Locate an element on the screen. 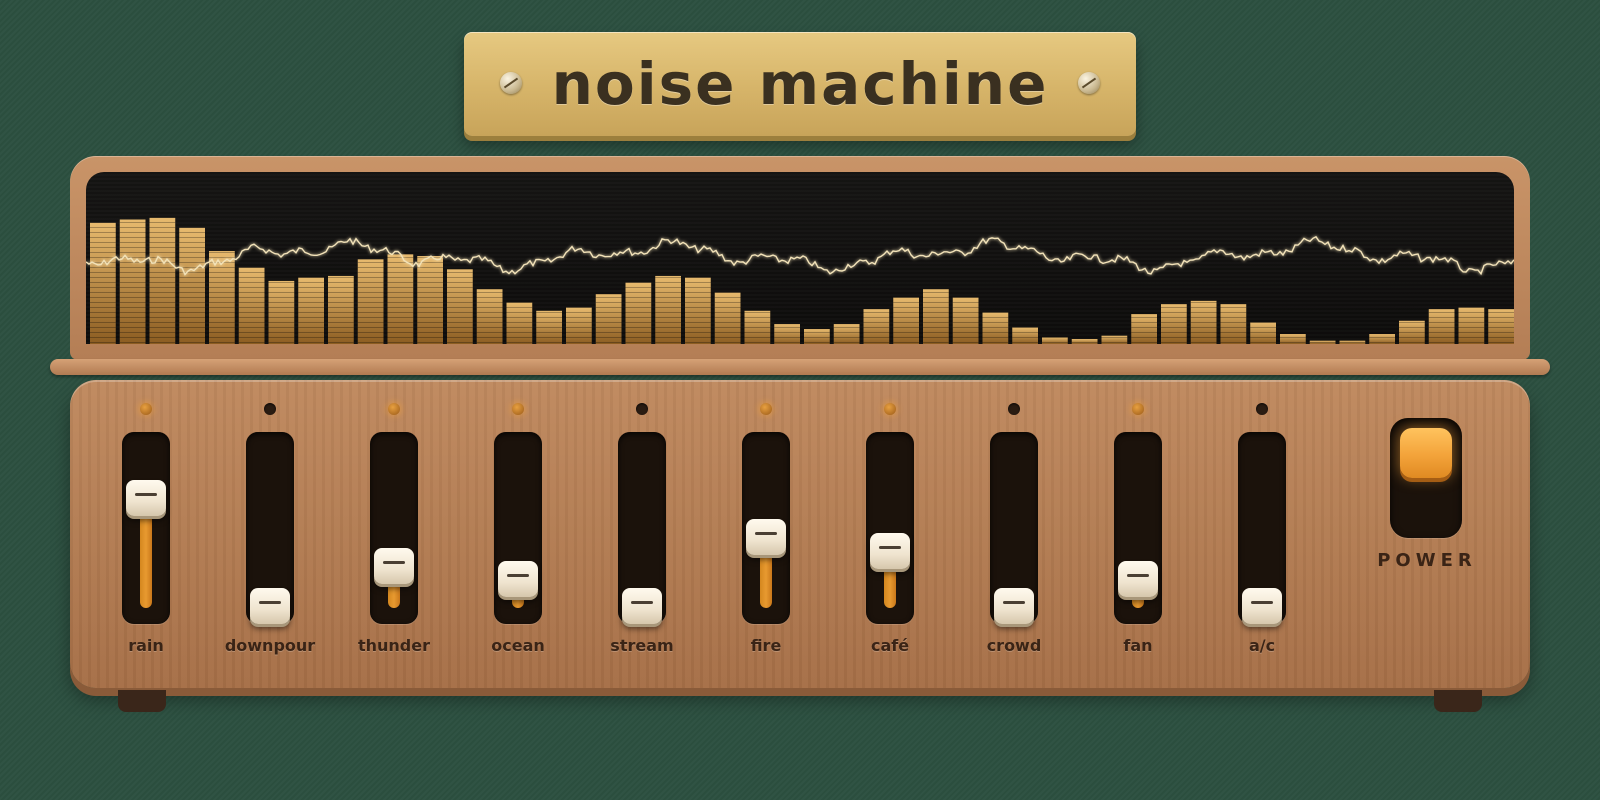 The height and width of the screenshot is (800, 1600). channel-downpour: downpour is located at coordinates (270, 530).